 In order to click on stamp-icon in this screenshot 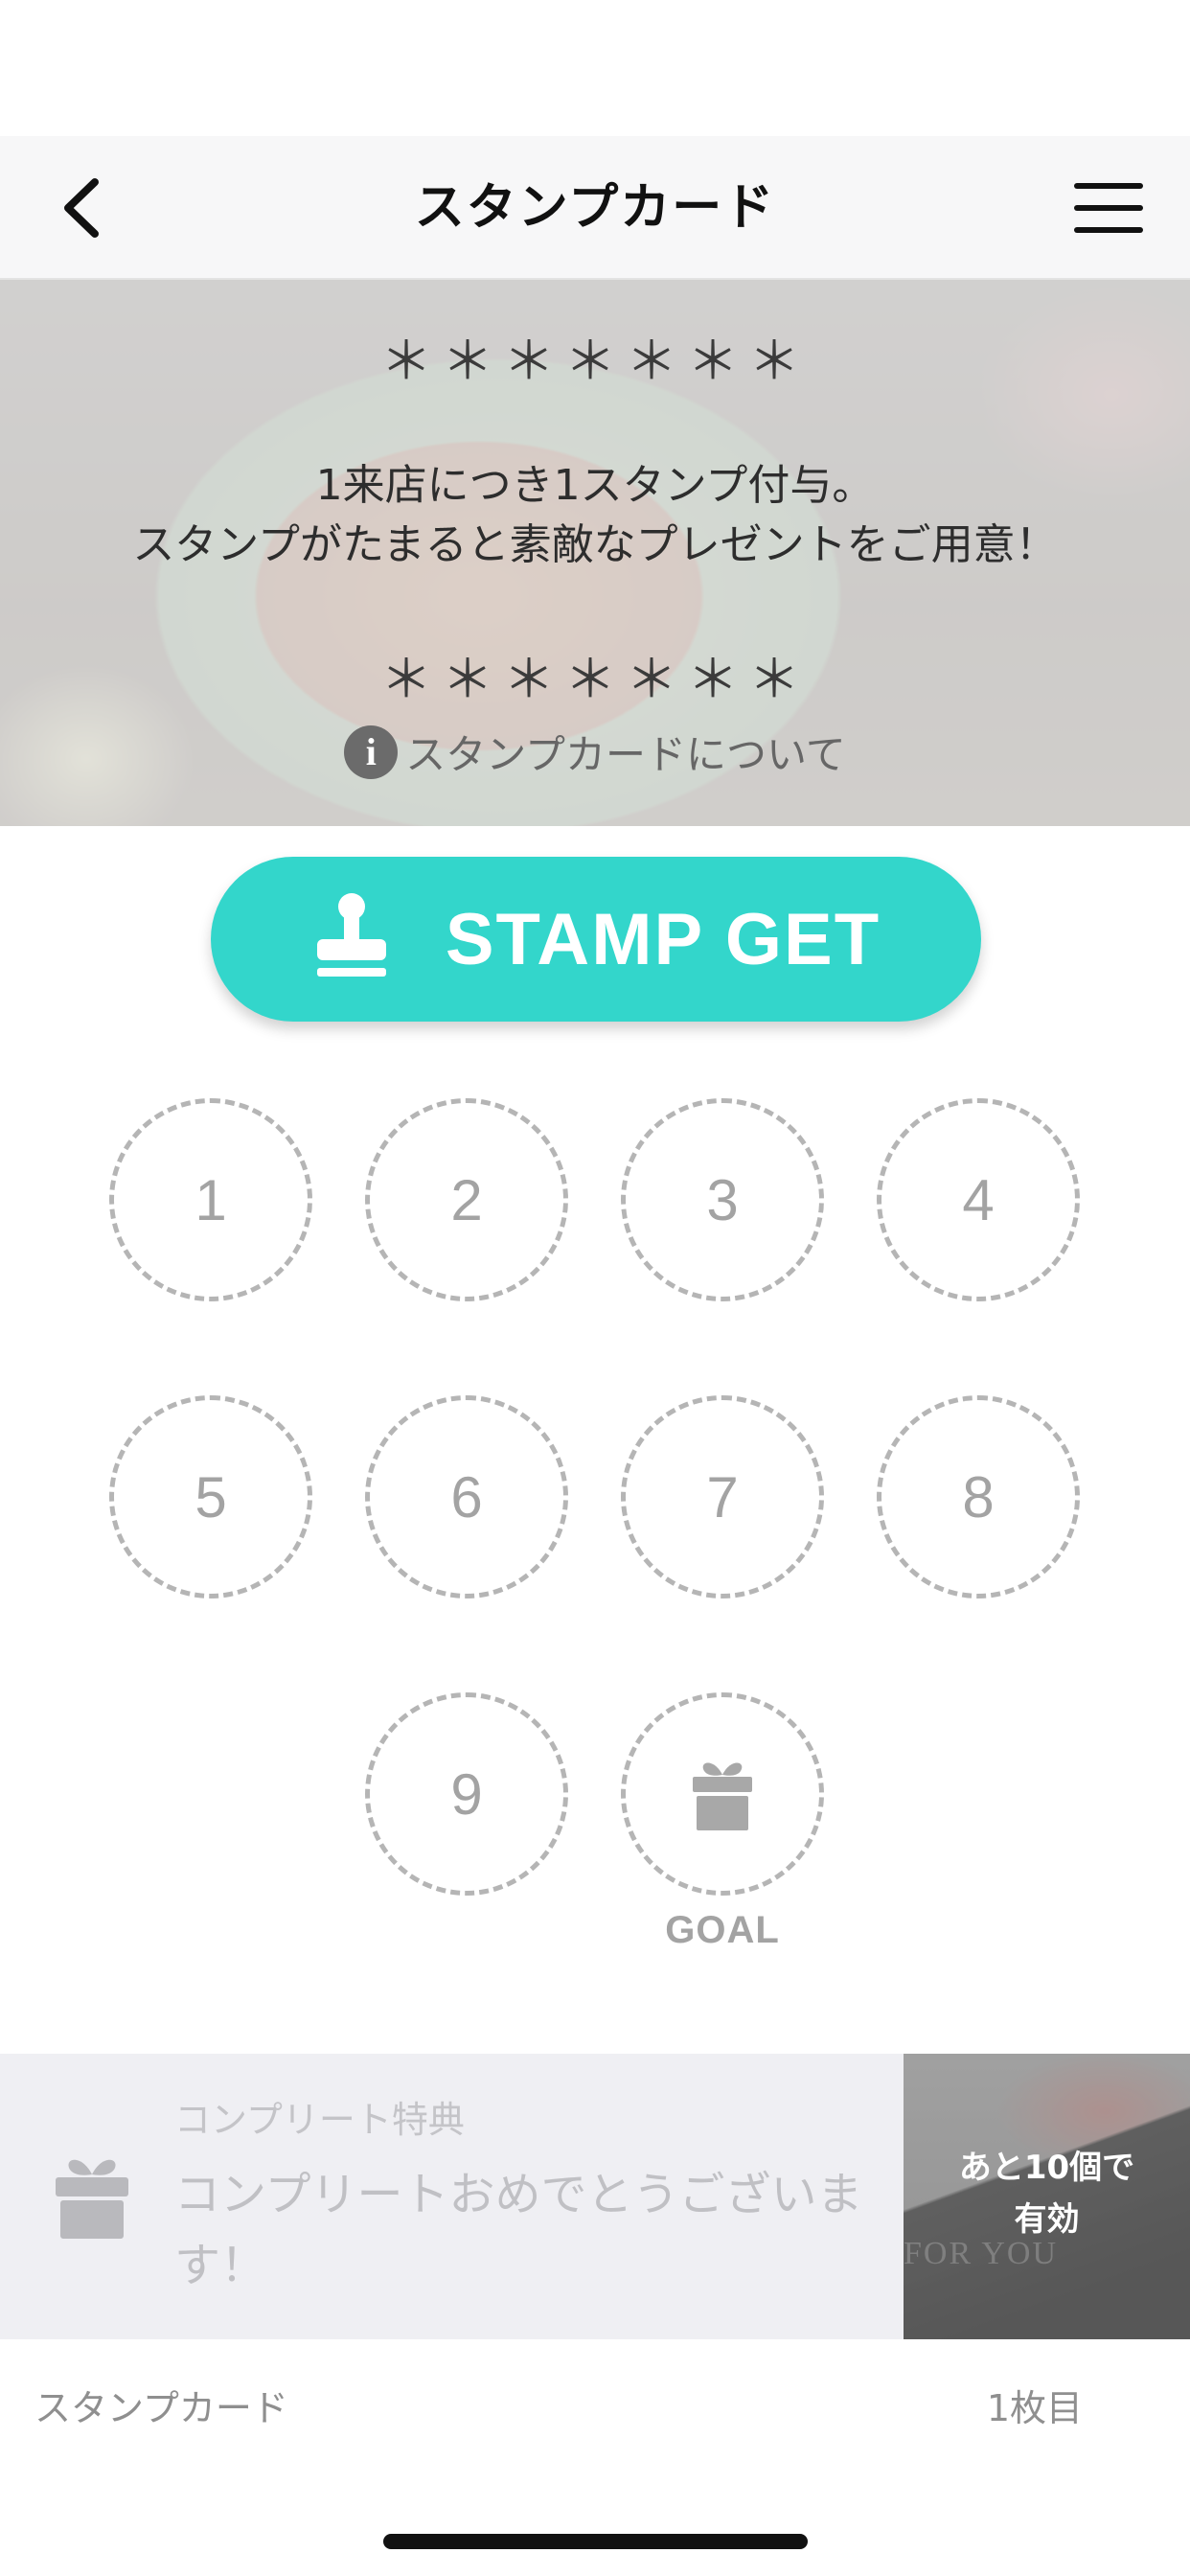, I will do `click(351, 935)`.